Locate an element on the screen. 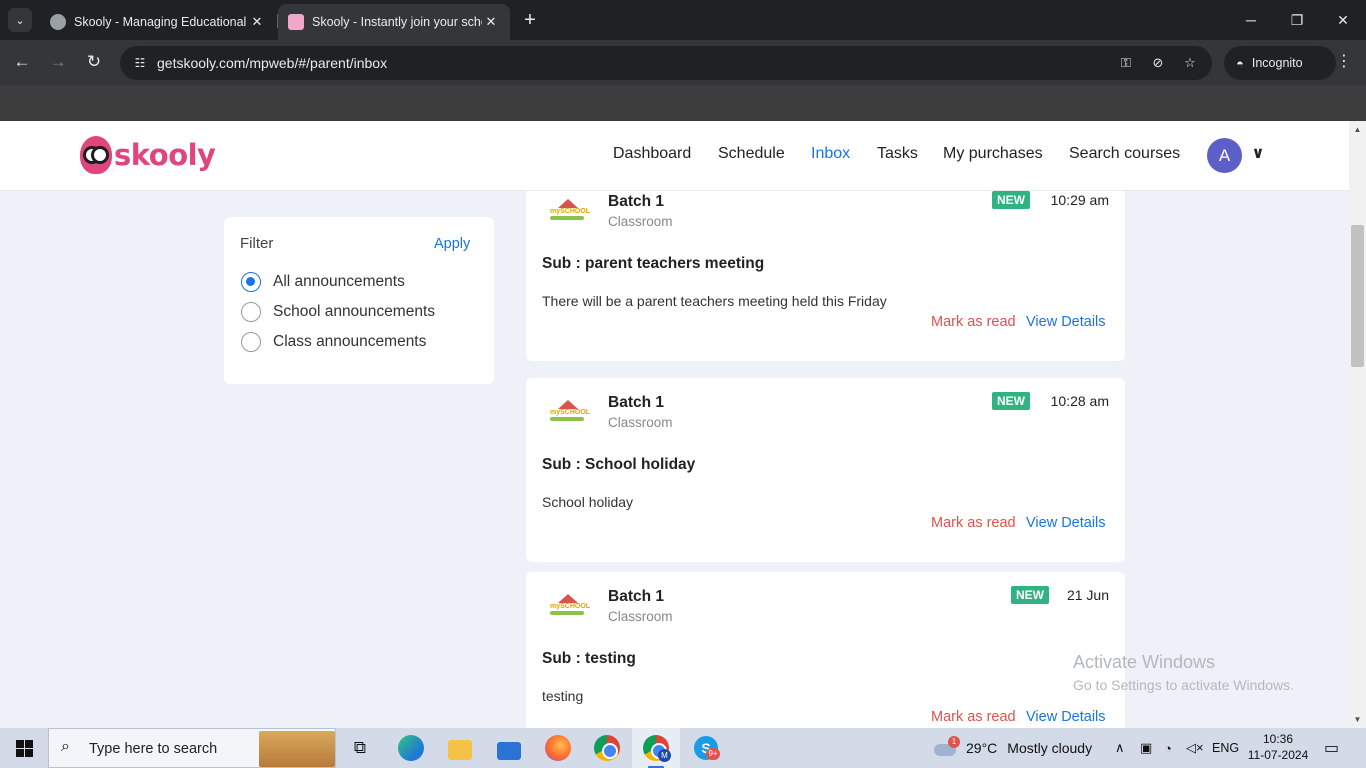  incognito-indicator: ◓ Incognito is located at coordinates (1280, 63).